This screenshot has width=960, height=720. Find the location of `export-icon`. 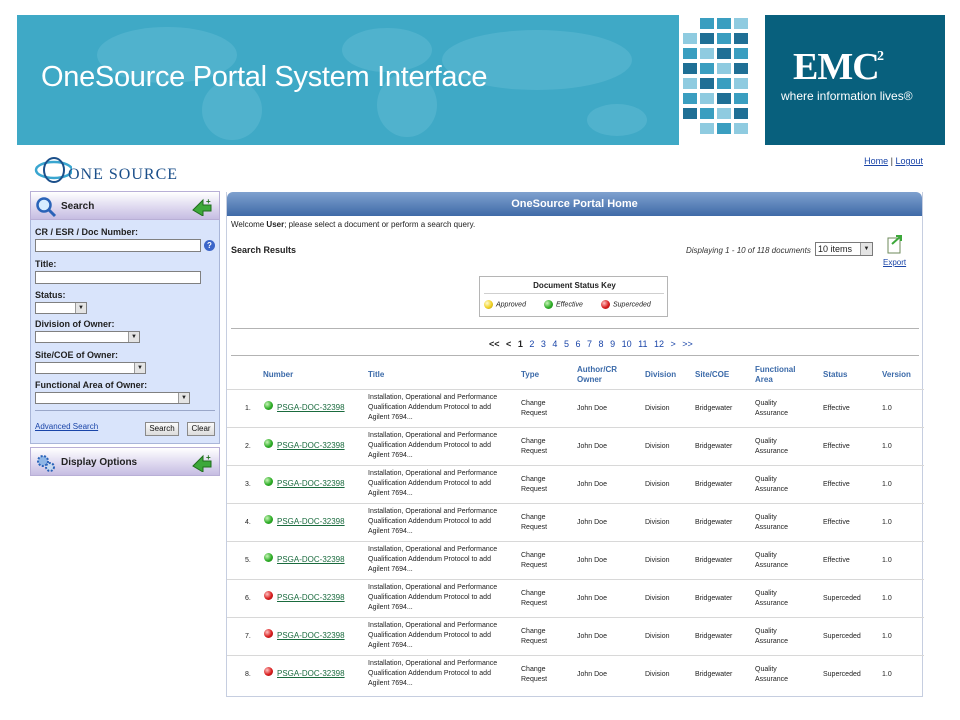

export-icon is located at coordinates (895, 244).